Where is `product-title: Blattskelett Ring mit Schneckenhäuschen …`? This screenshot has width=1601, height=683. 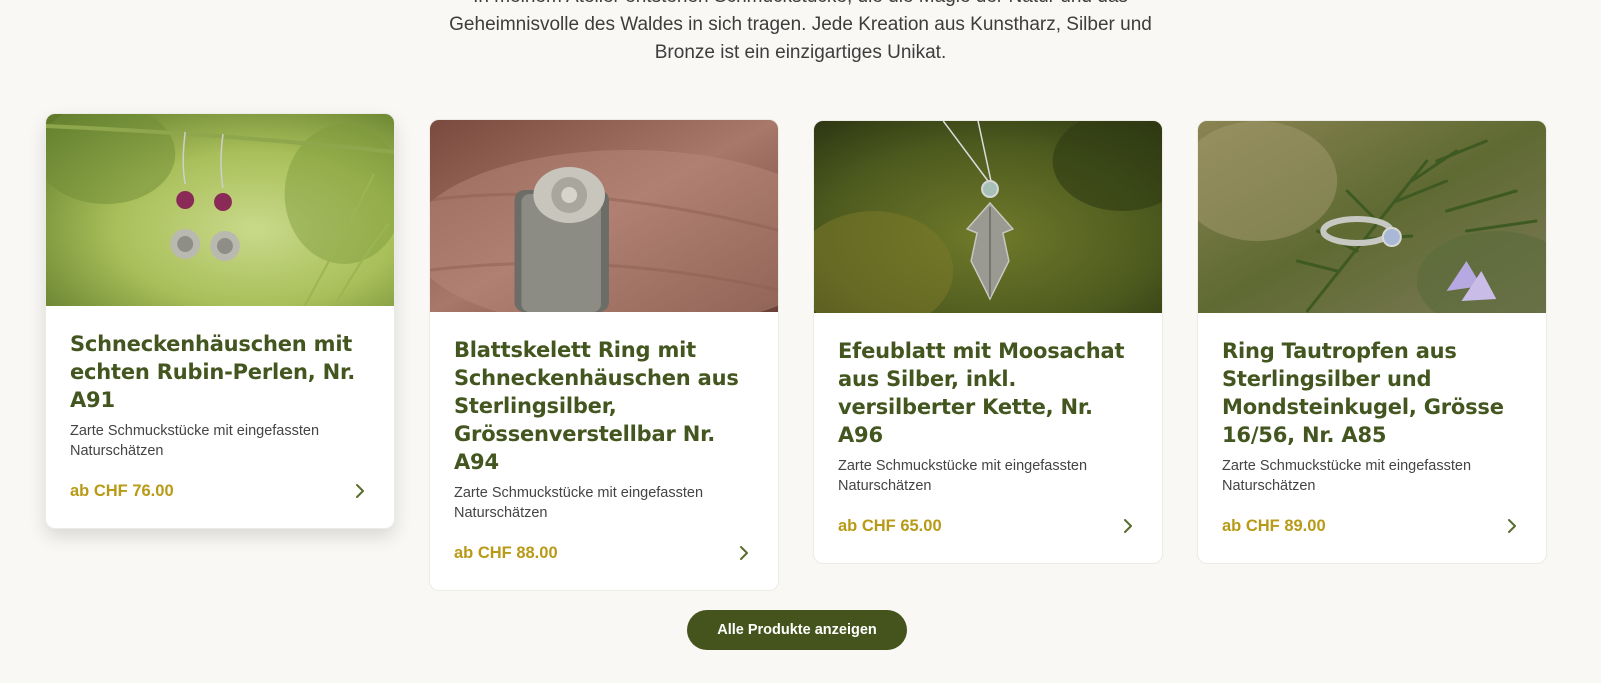 product-title: Blattskelett Ring mit Schneckenhäuschen … is located at coordinates (604, 406).